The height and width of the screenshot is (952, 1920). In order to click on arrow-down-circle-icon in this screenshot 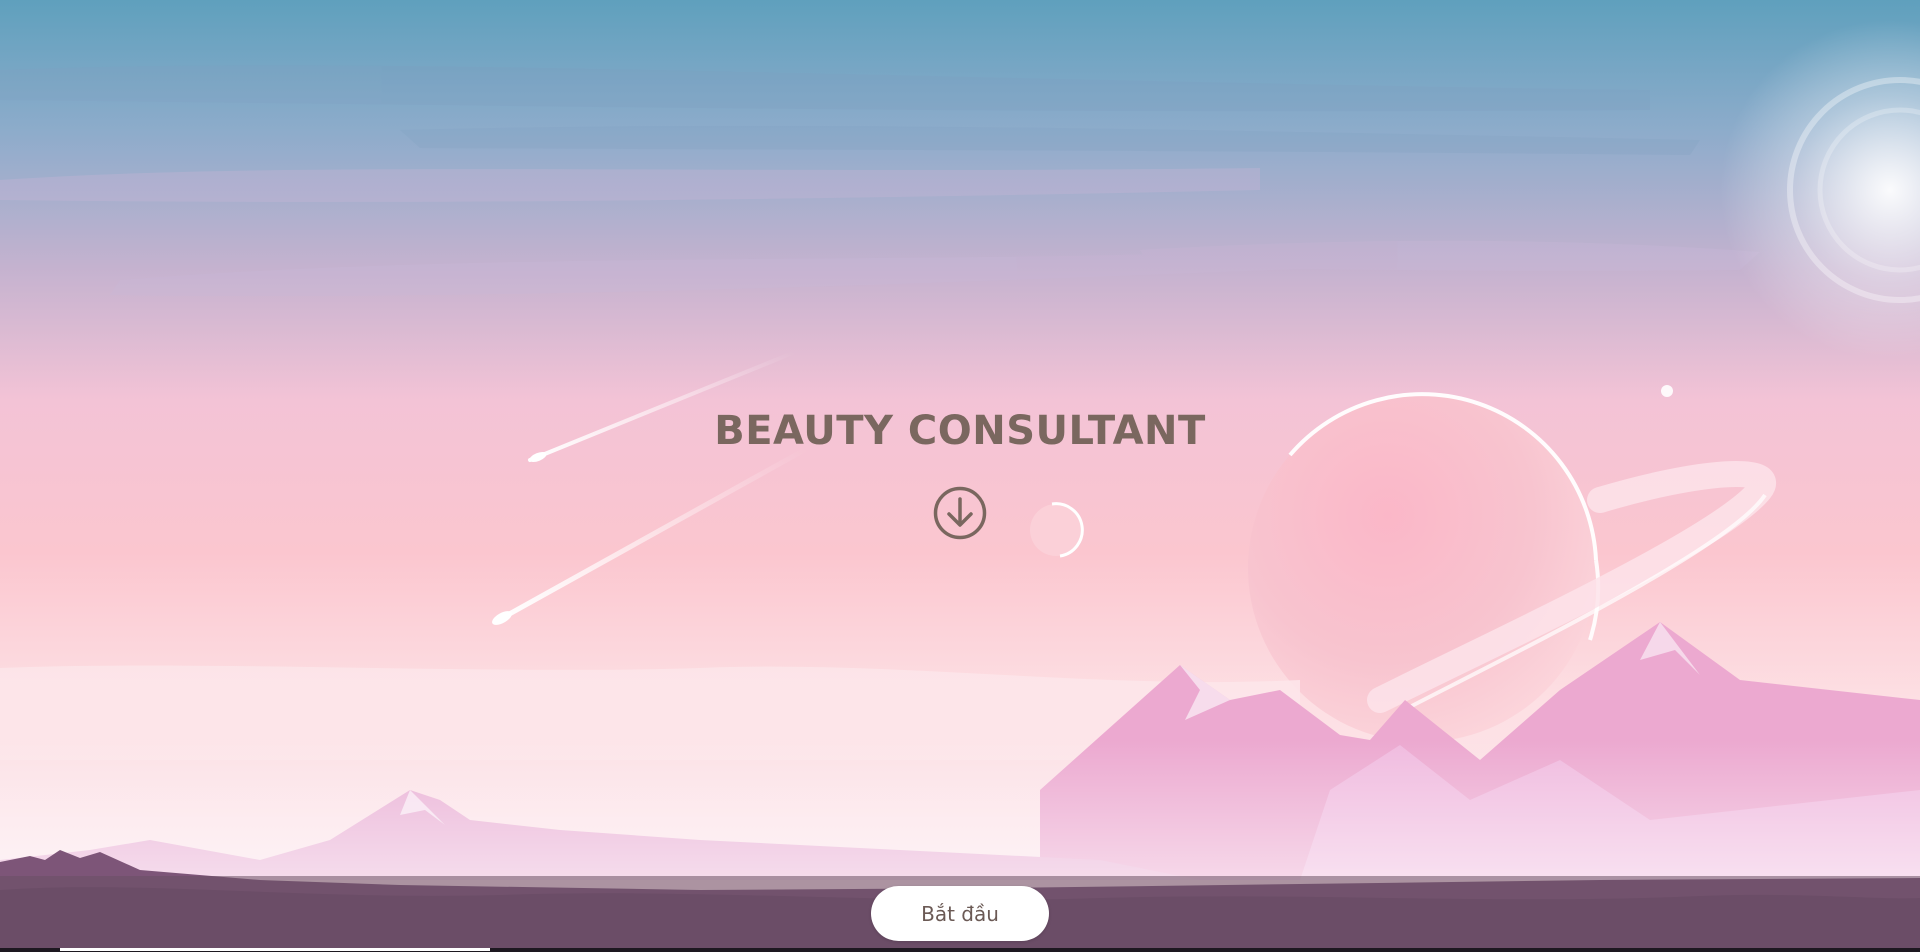, I will do `click(960, 513)`.